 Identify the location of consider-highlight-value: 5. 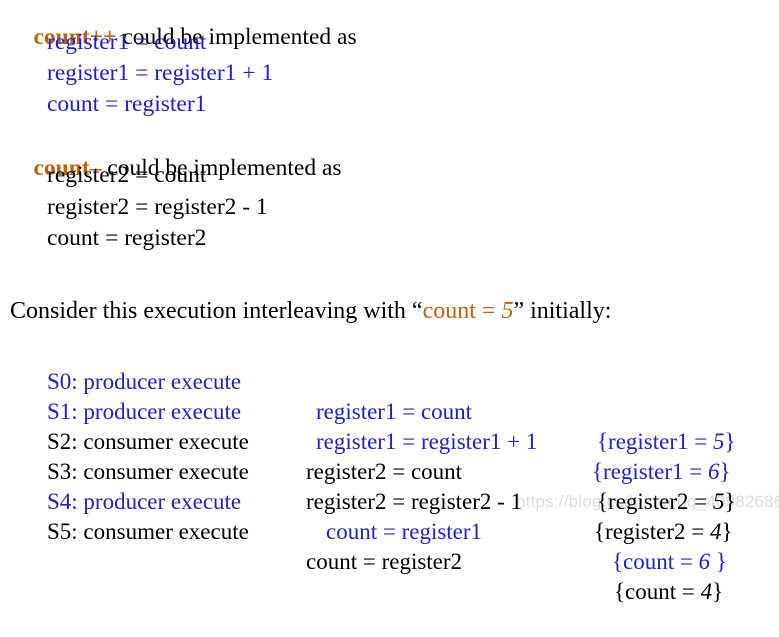
(507, 311).